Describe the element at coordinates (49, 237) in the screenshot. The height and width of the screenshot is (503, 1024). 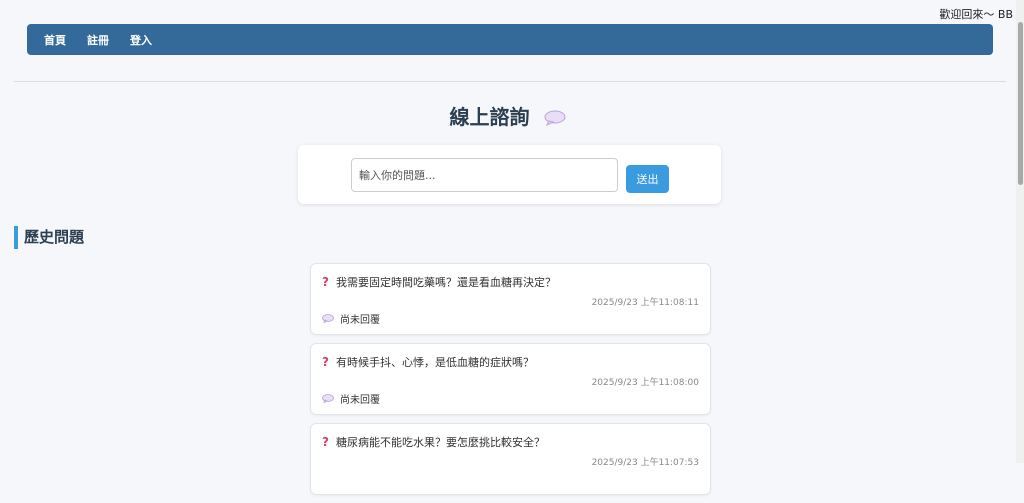
I see `history-section-title: 歷史問題` at that location.